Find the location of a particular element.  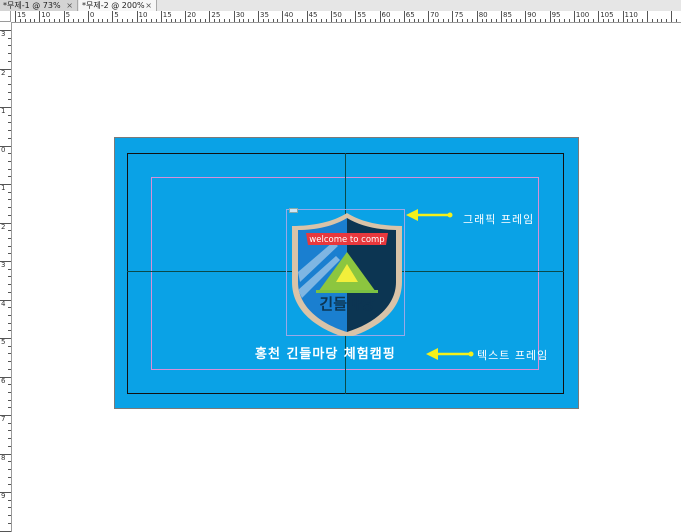

ruler-origin is located at coordinates (5, 16).